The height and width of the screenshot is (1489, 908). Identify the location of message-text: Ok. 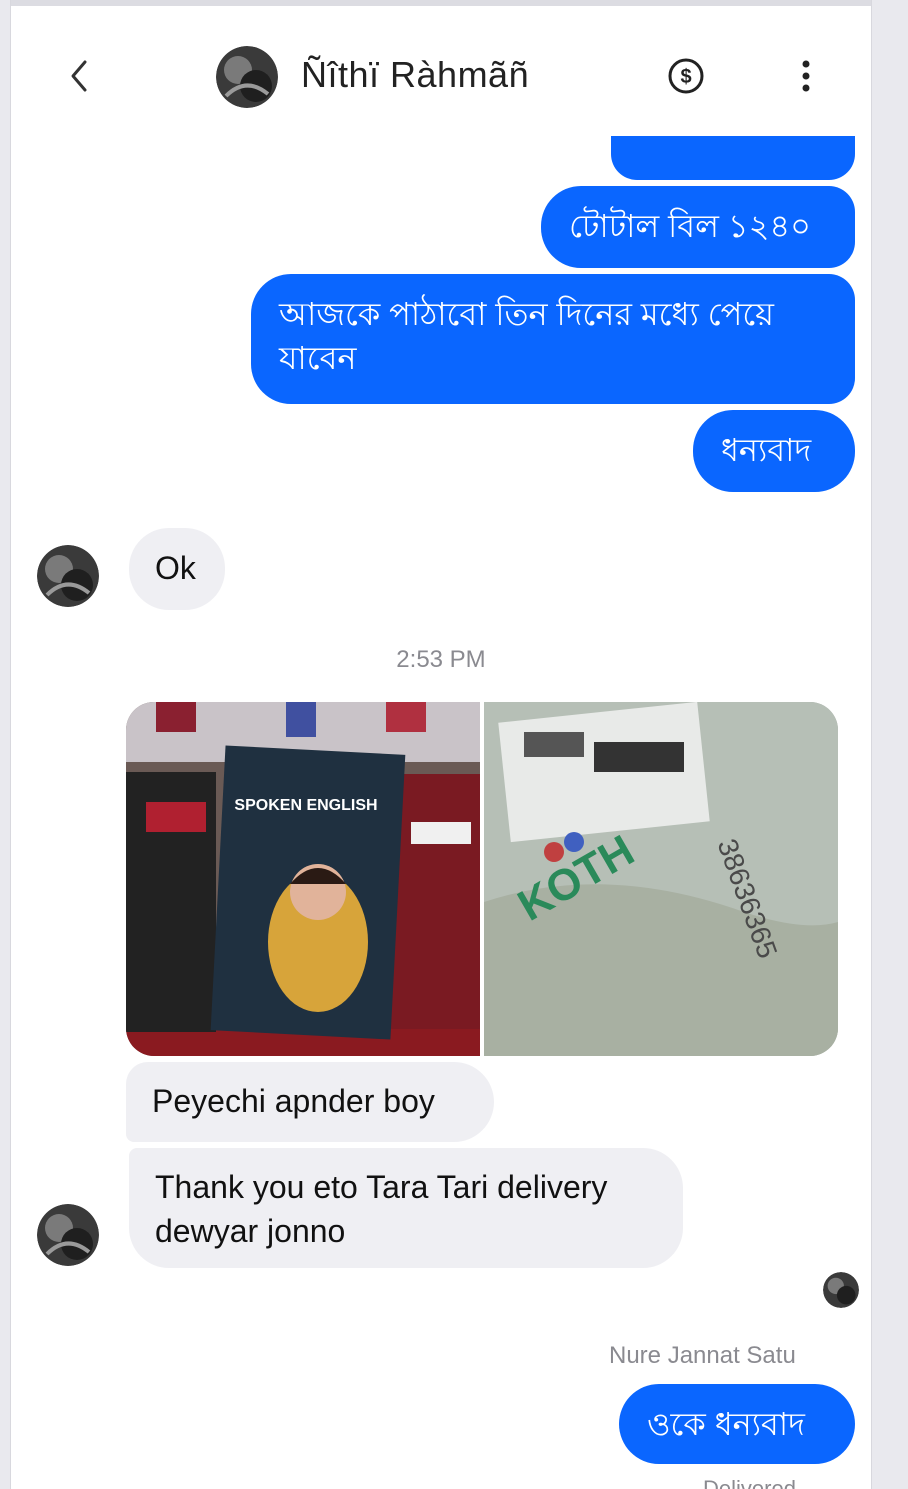
(175, 568).